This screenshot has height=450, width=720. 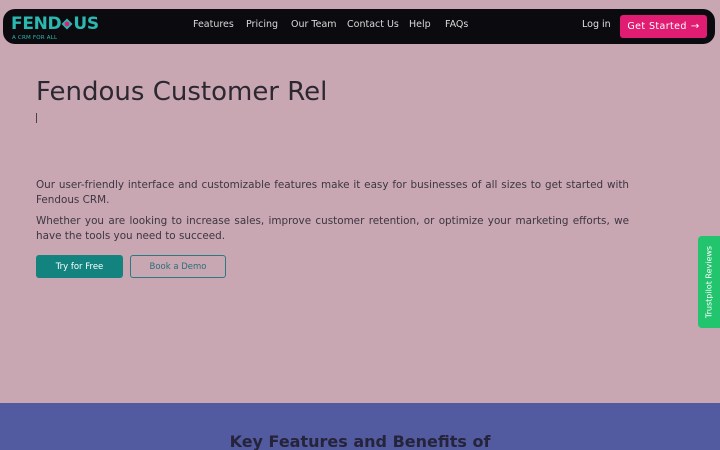 I want to click on brand-tagline: A CRM FOR ALL, so click(x=35, y=38).